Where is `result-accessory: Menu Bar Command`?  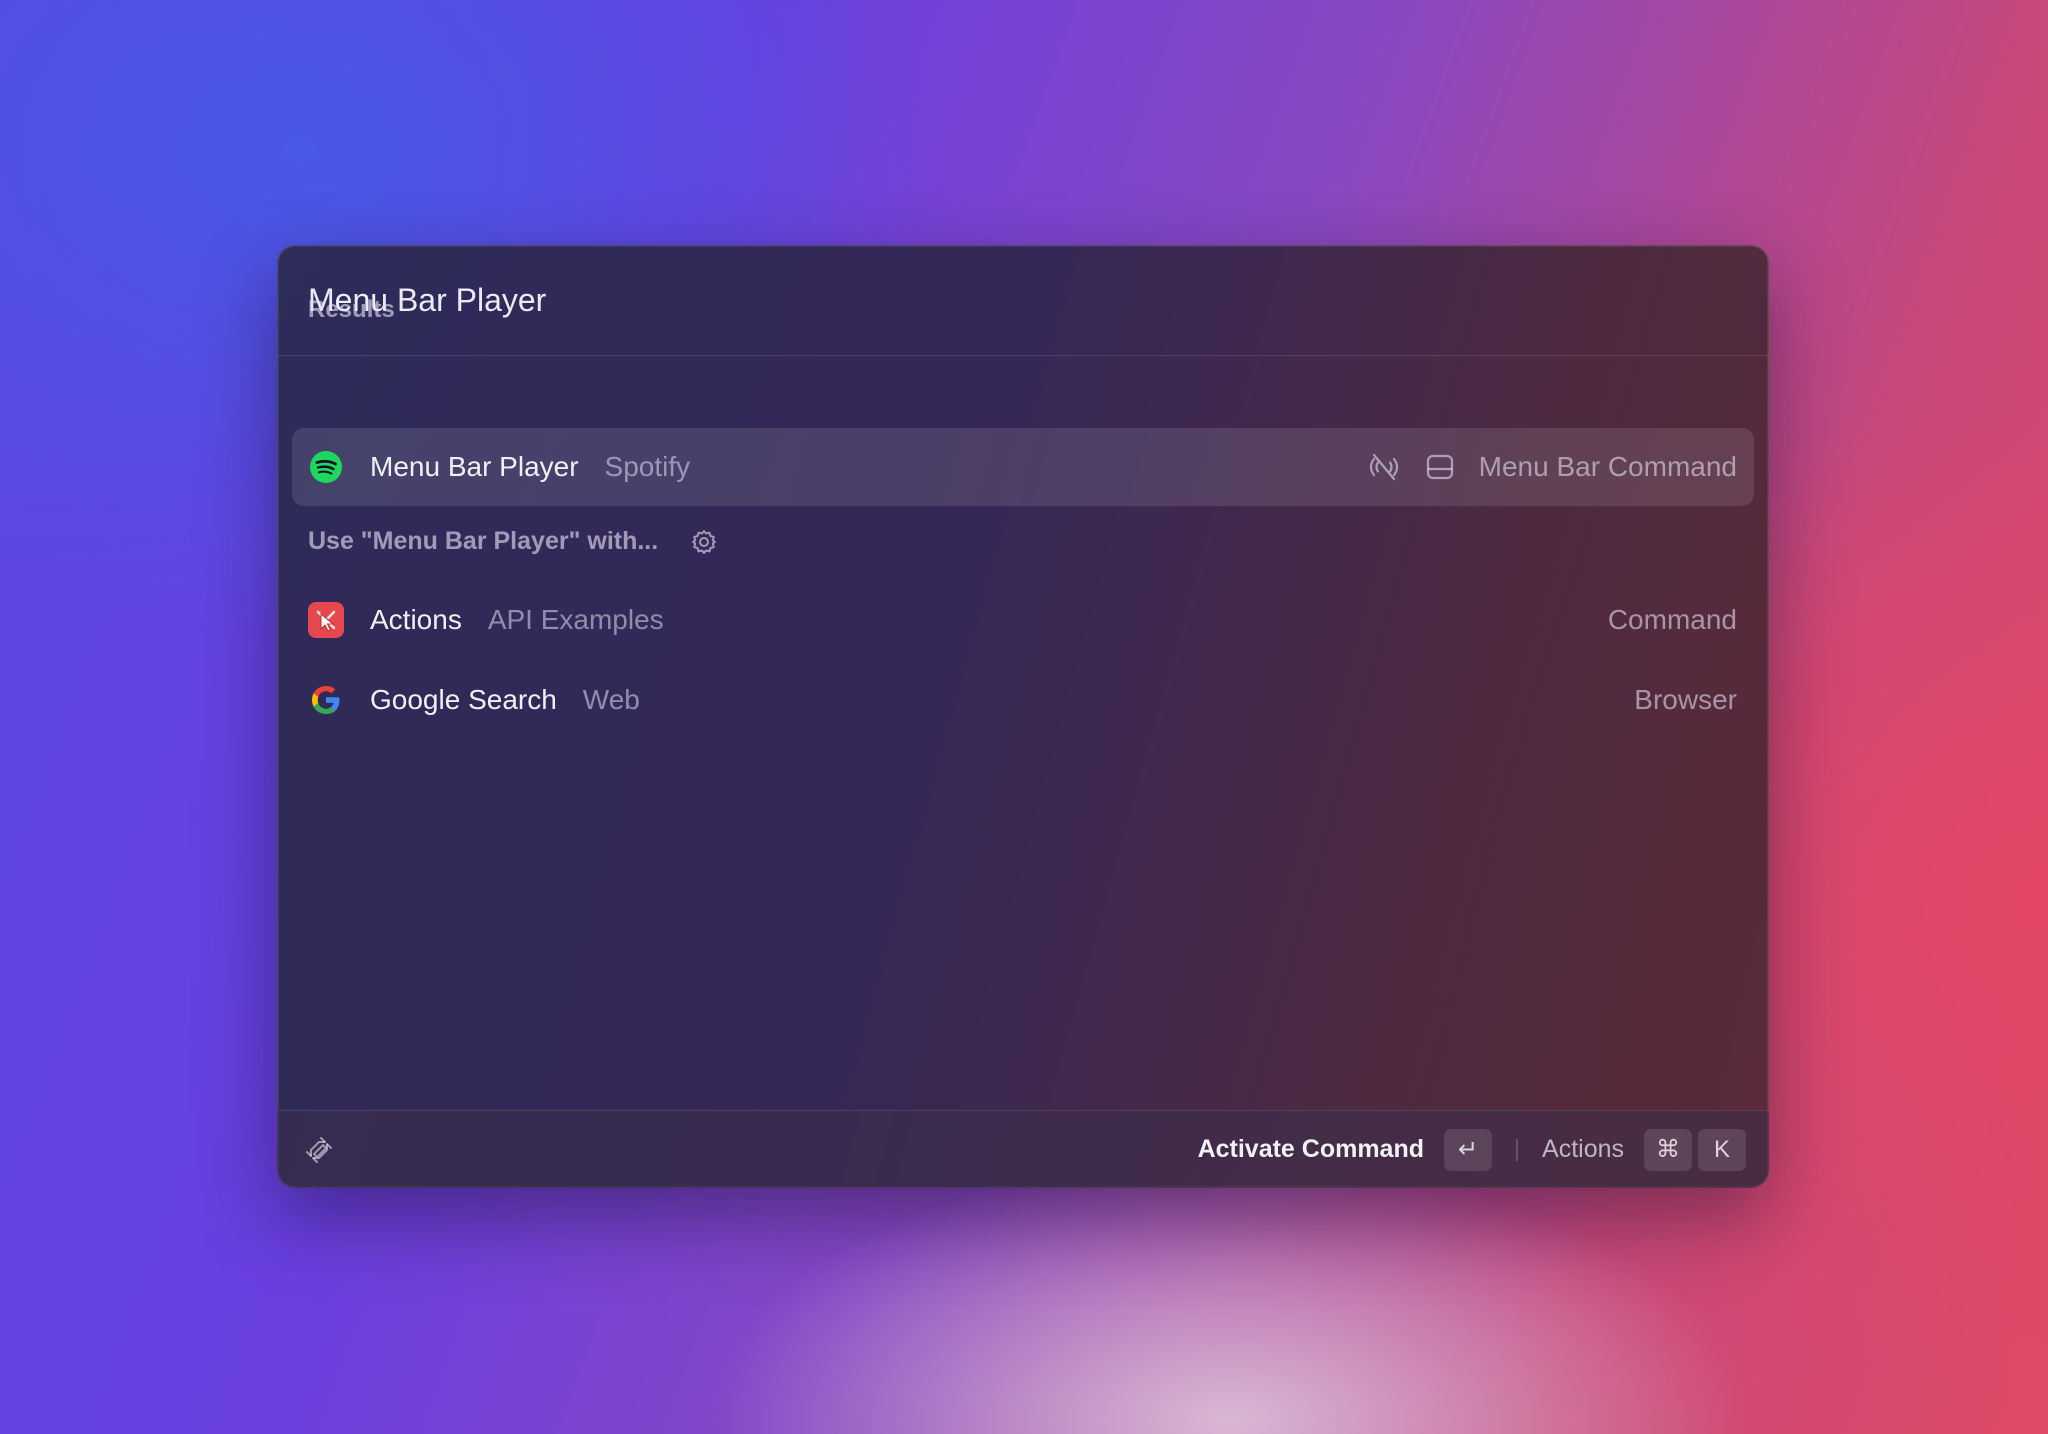
result-accessory: Menu Bar Command is located at coordinates (1607, 466).